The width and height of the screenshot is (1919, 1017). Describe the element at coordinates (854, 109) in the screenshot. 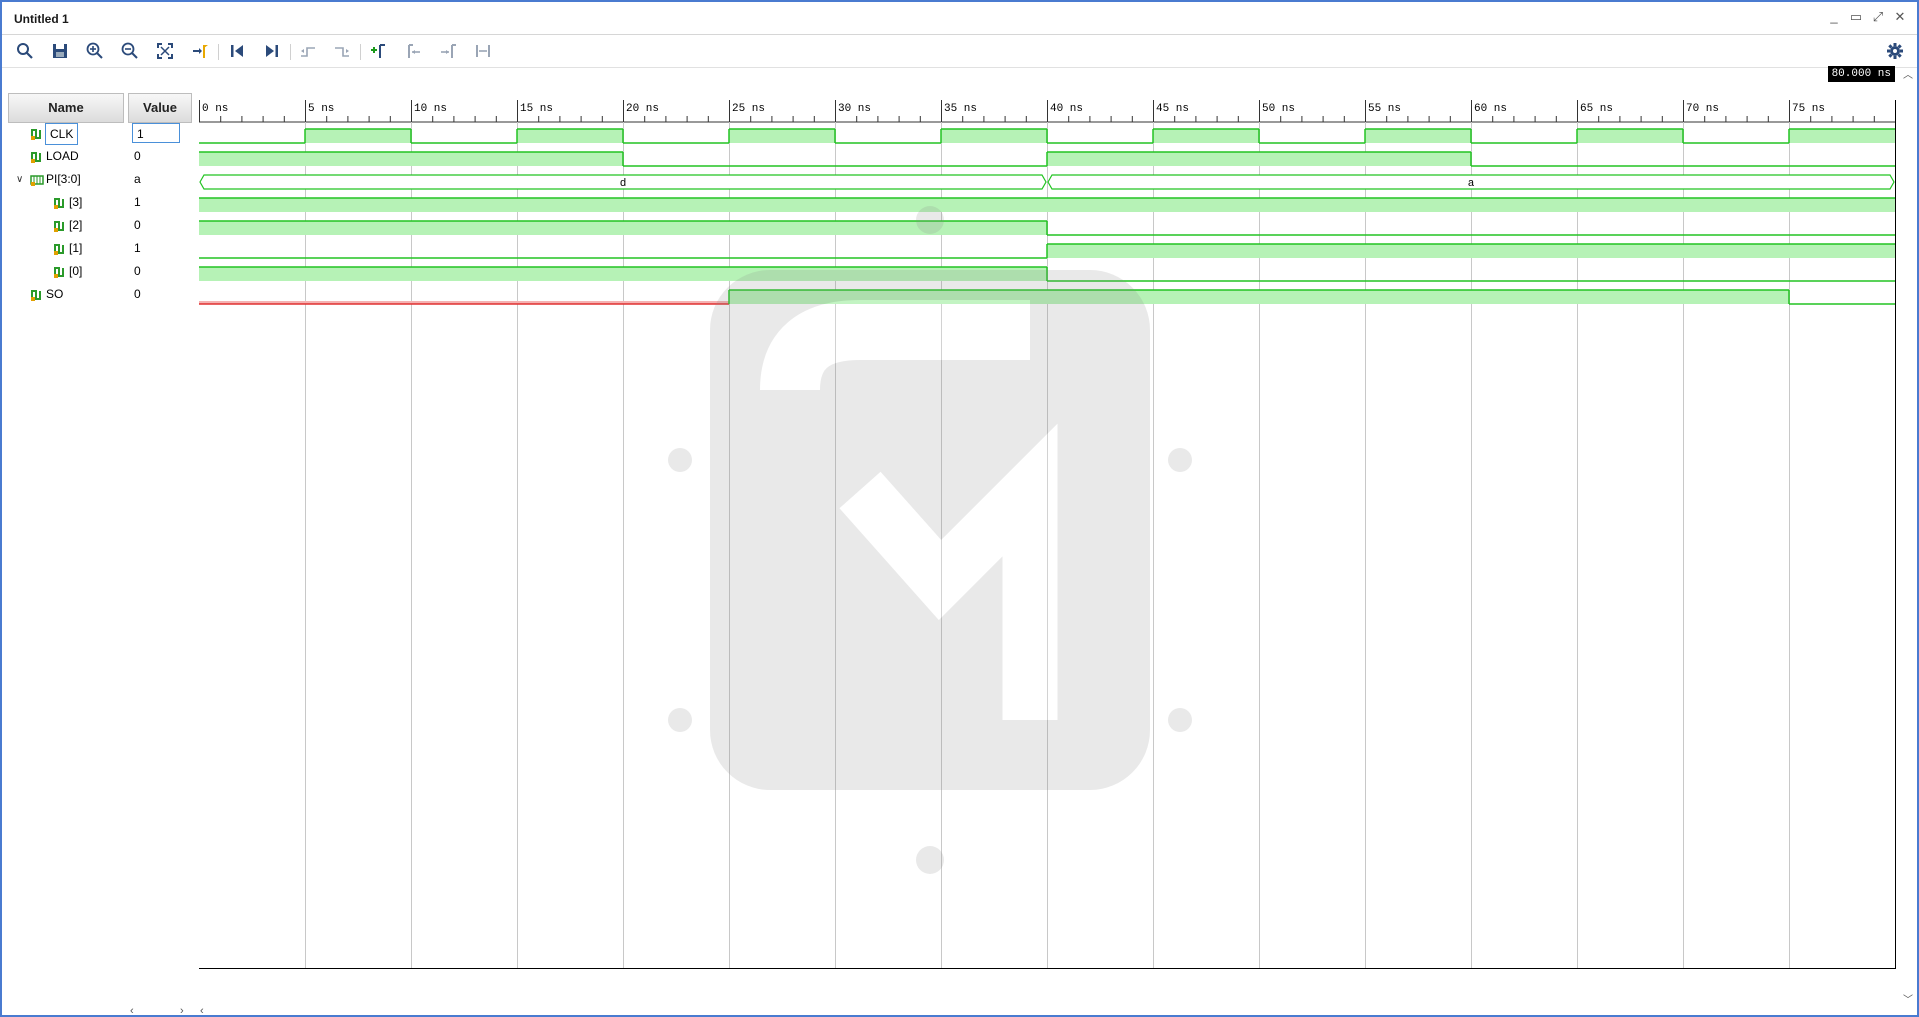

I see `ruler-tick-label: 30 ns` at that location.